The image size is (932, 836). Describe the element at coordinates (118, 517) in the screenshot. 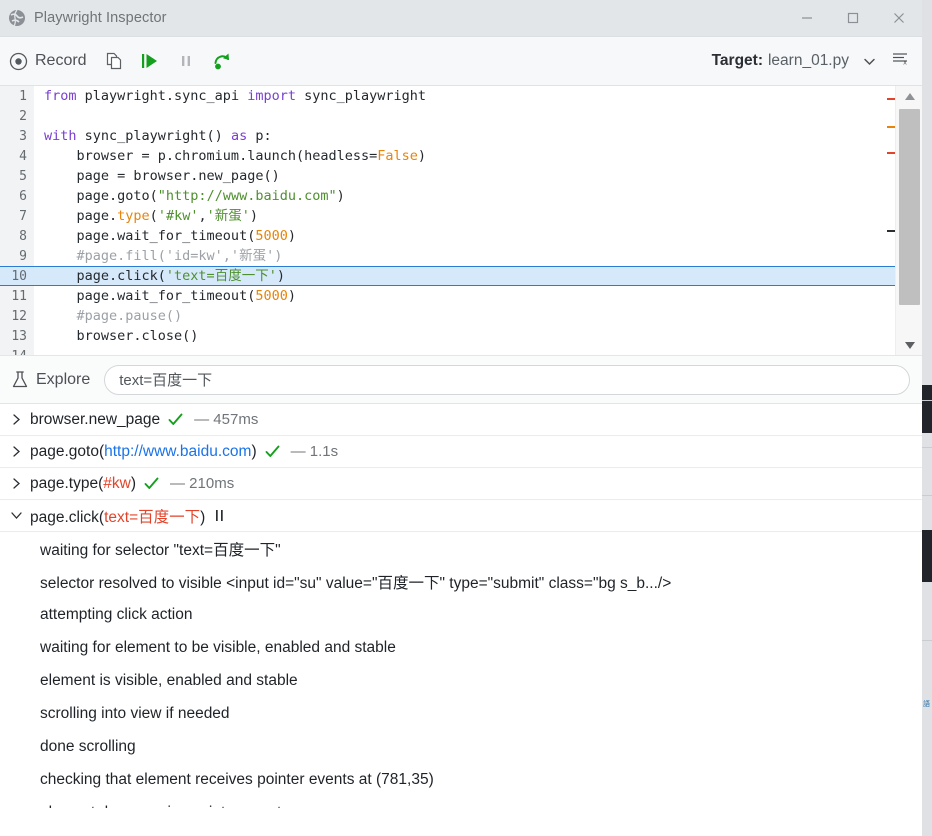

I see `action-title: page.click(text=百度一下)` at that location.